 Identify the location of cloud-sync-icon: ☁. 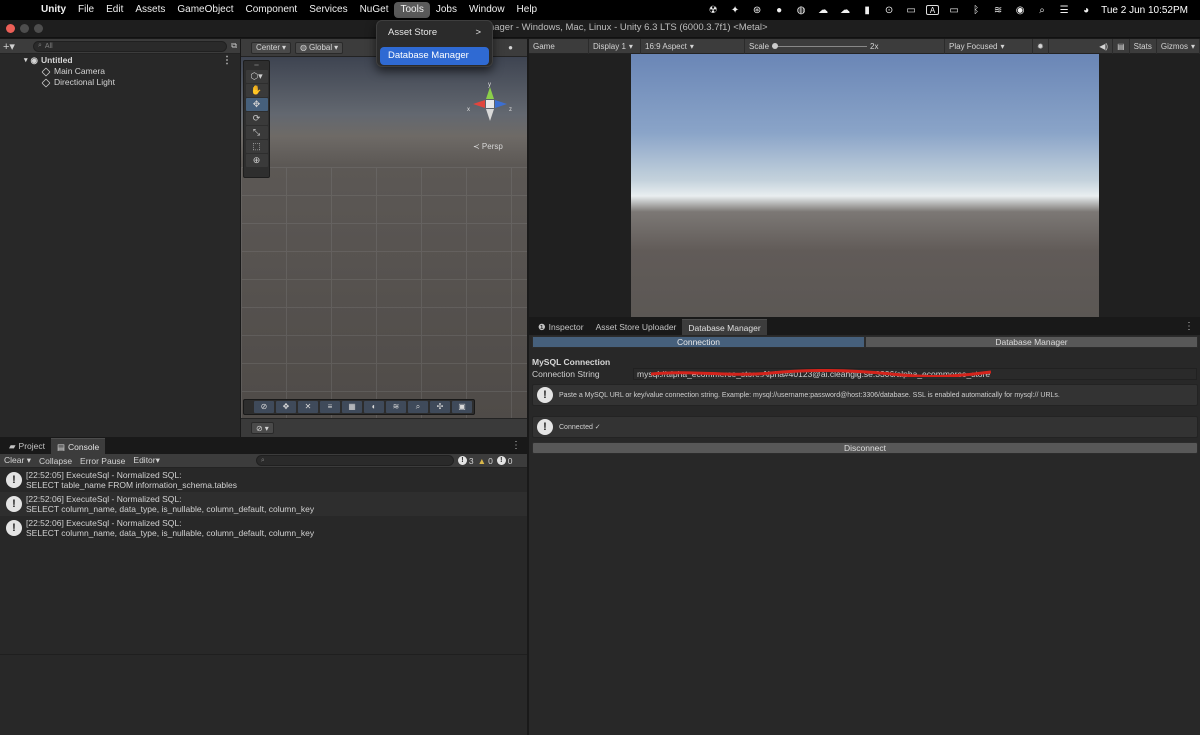
(823, 10).